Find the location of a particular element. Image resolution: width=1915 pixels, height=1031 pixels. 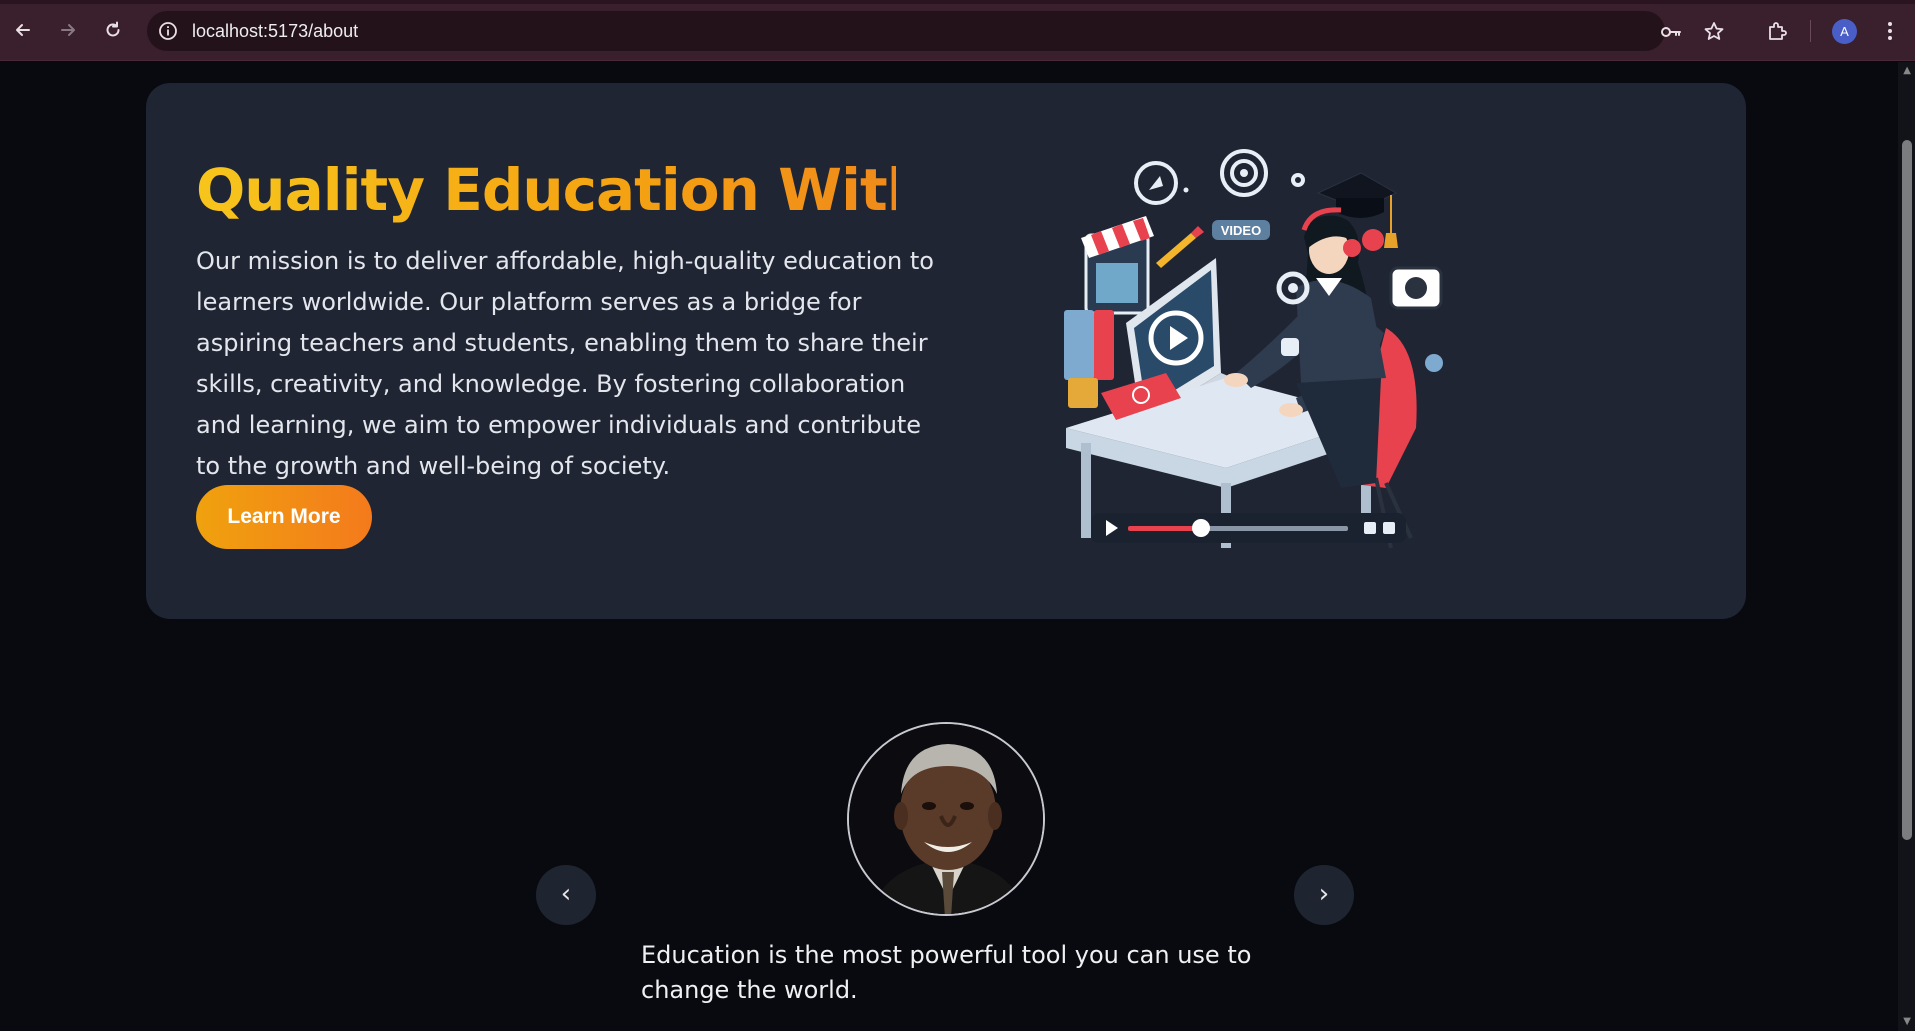

testimonial-next-button: › is located at coordinates (1324, 895).